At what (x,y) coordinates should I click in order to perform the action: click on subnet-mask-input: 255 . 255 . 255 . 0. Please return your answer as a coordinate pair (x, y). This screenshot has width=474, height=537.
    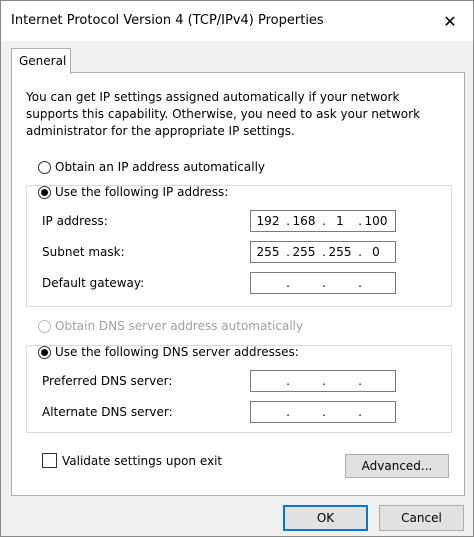
    Looking at the image, I should click on (323, 252).